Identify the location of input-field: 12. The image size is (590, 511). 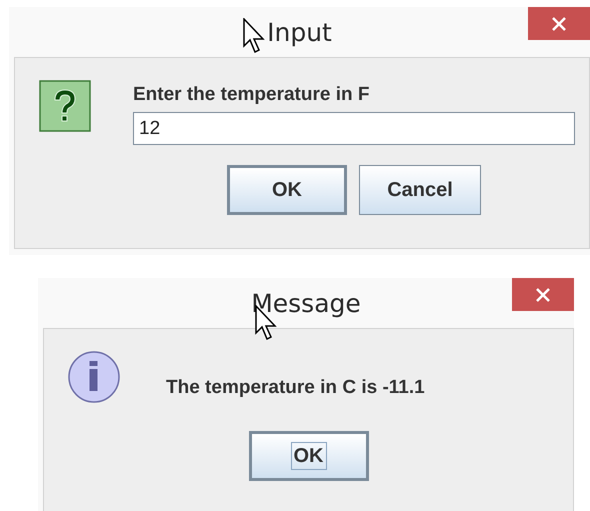
(354, 128).